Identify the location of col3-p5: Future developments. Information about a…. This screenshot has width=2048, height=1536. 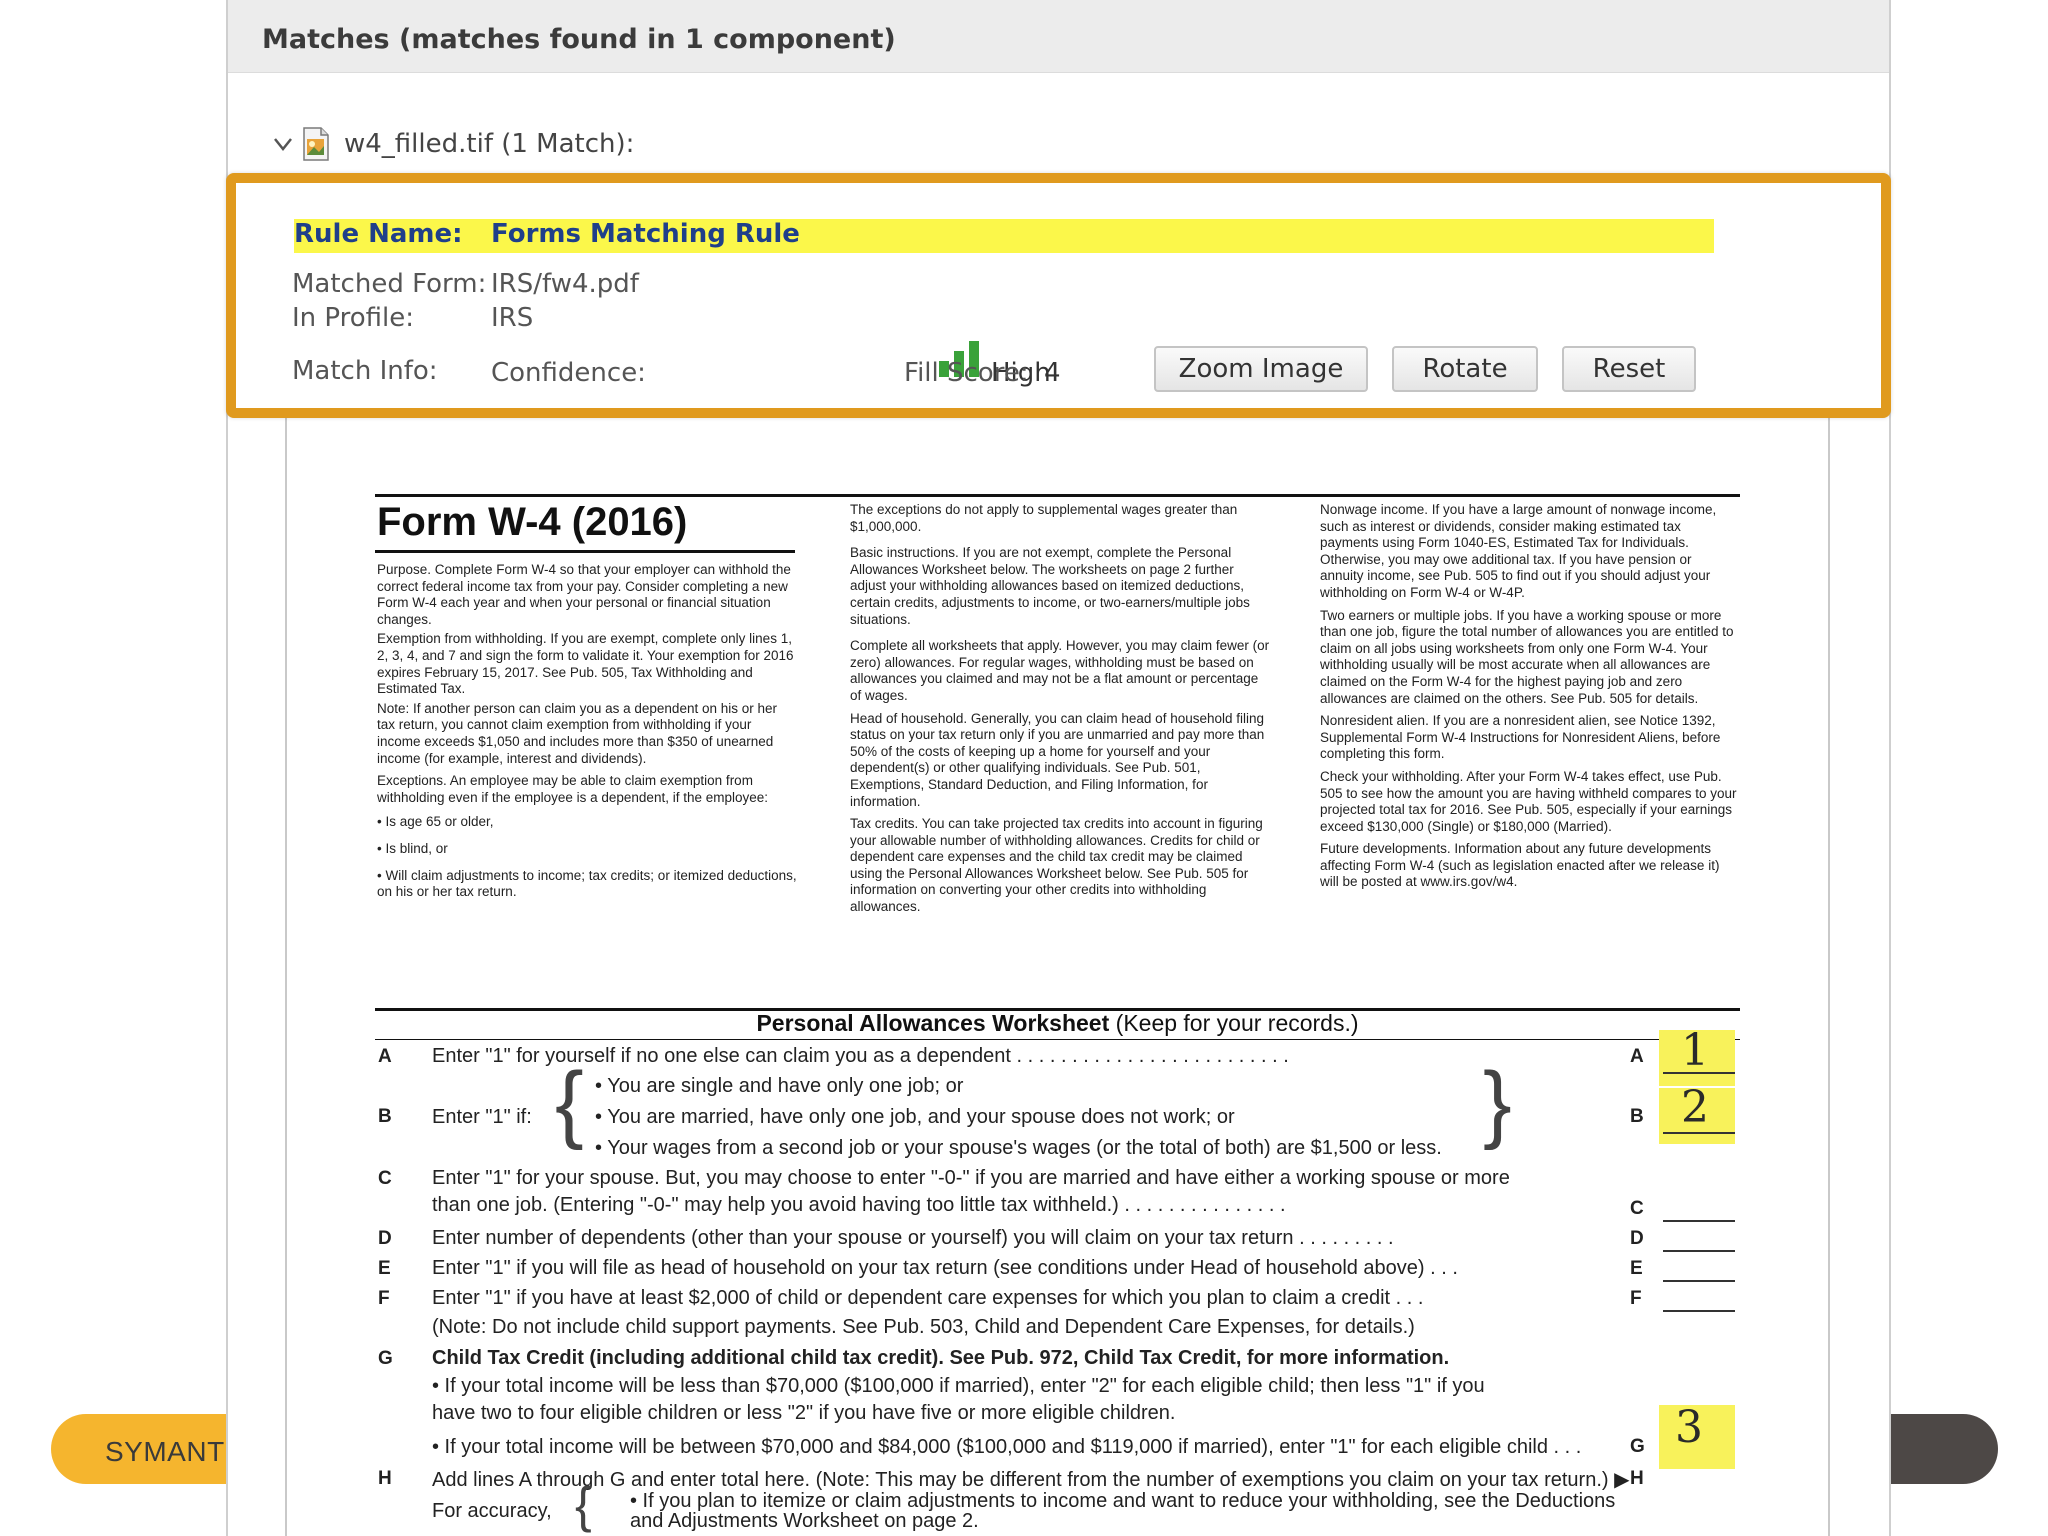
(1520, 865).